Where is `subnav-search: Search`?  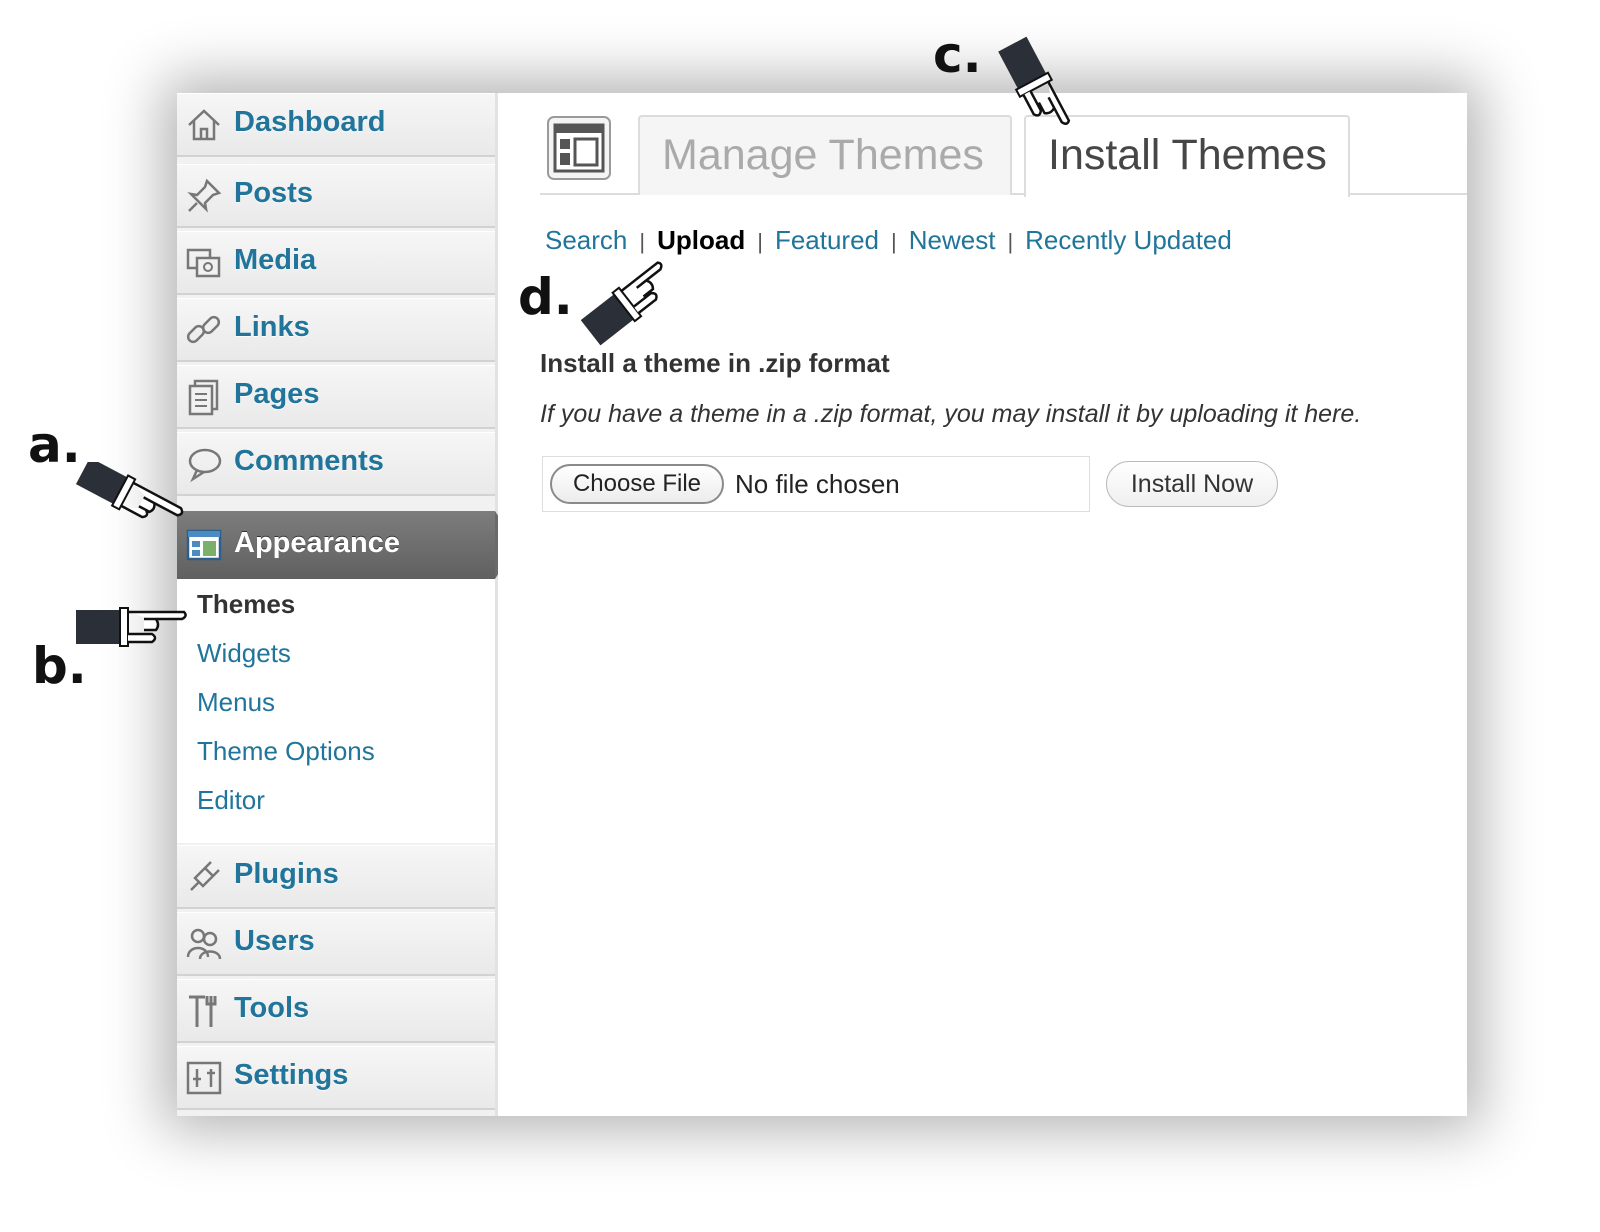
subnav-search: Search is located at coordinates (586, 240).